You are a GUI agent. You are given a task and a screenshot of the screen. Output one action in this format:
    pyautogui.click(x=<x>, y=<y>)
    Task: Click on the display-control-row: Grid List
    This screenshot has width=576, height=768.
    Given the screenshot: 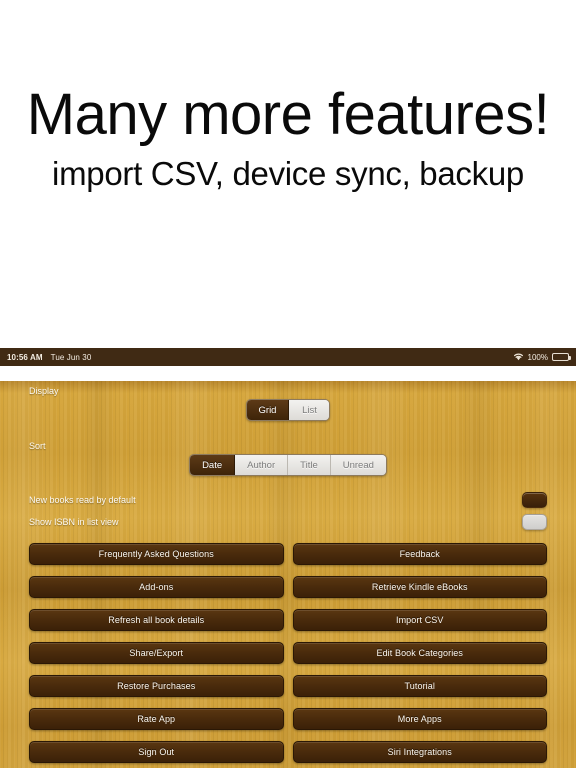 What is the action you would take?
    pyautogui.click(x=288, y=412)
    